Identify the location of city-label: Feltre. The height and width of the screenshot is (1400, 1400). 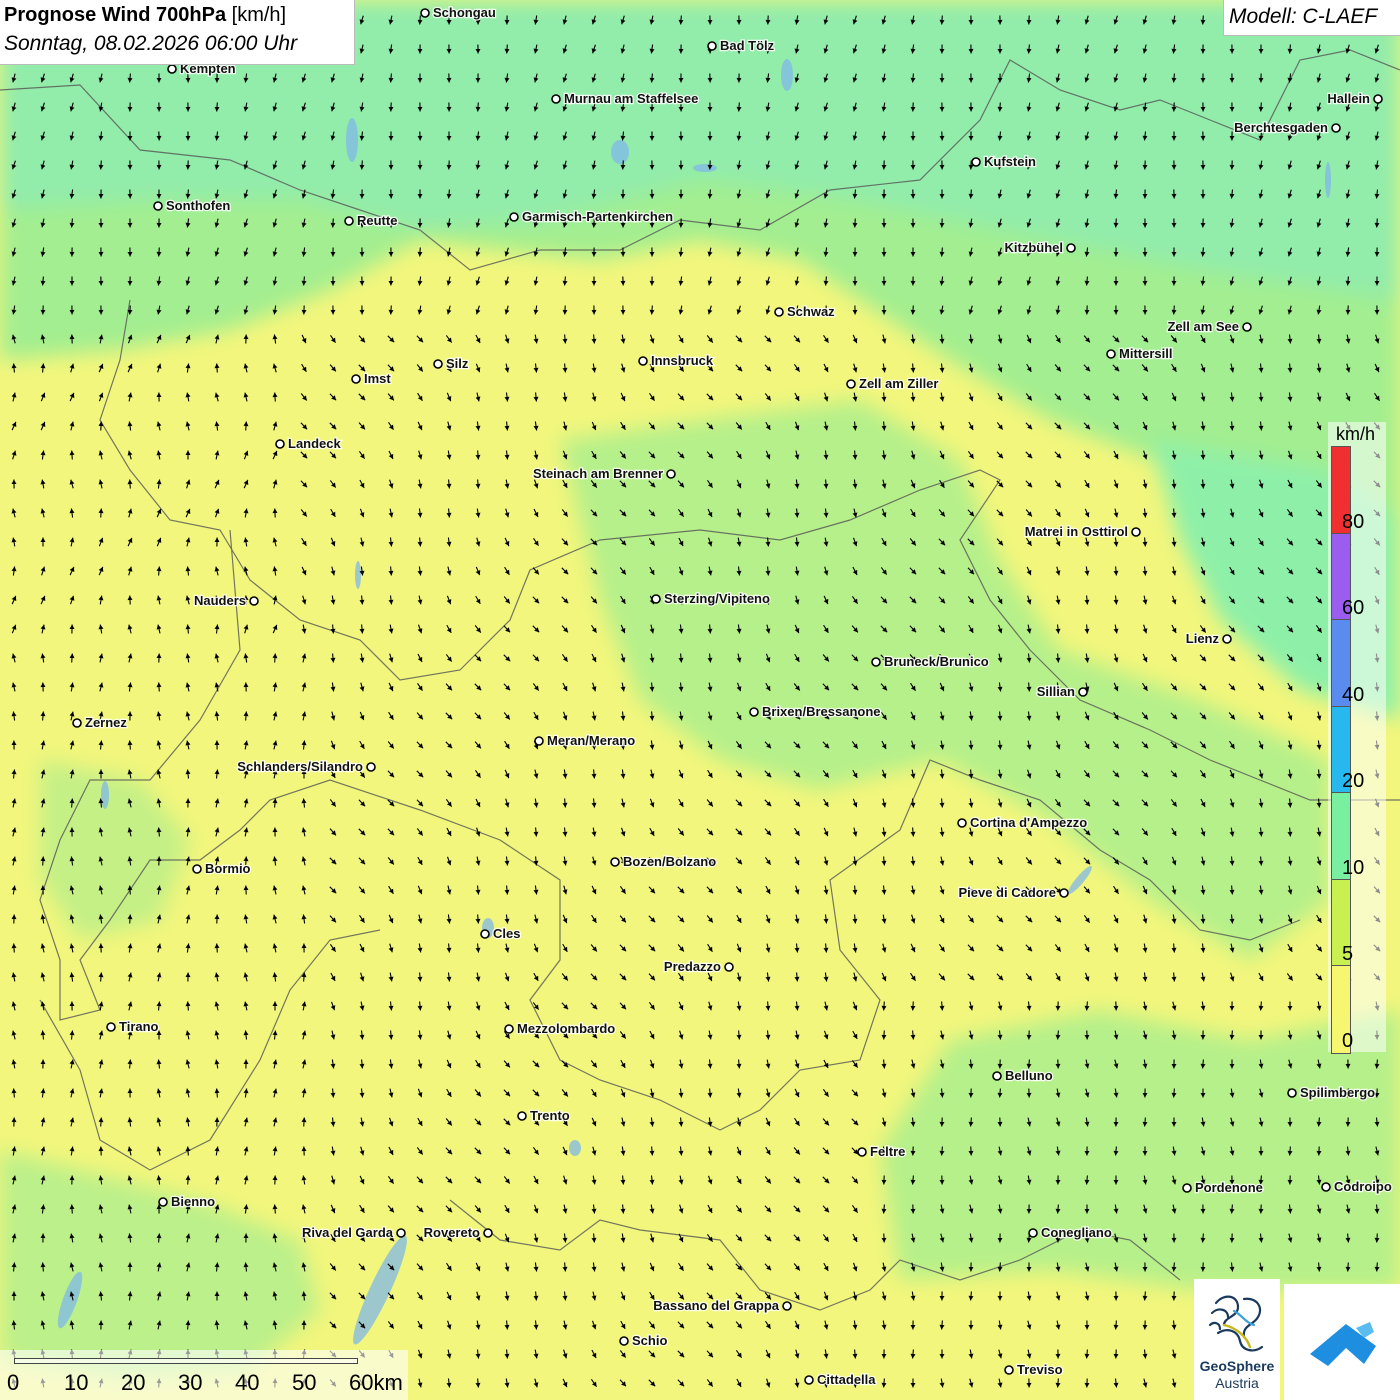
(887, 1151).